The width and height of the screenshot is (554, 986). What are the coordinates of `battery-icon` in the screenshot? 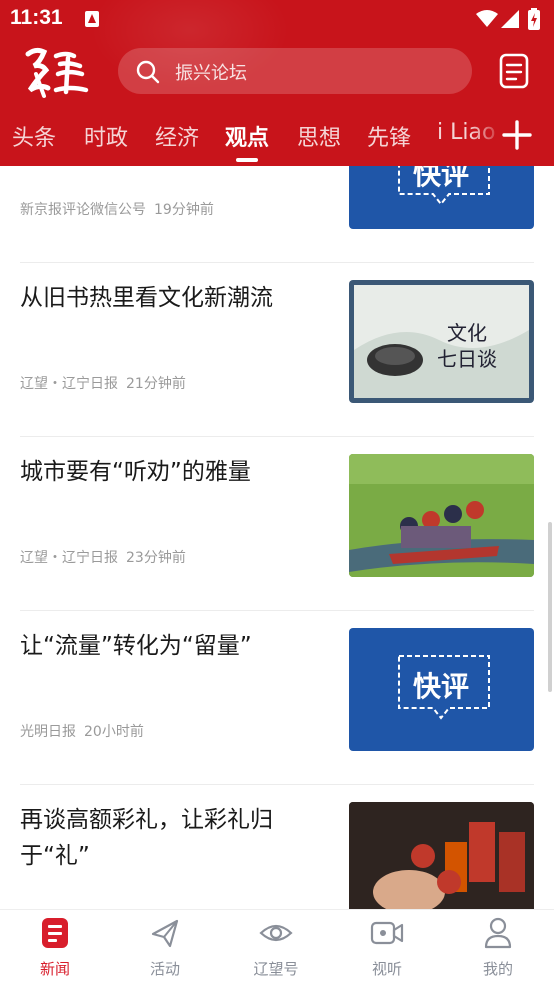 It's located at (534, 19).